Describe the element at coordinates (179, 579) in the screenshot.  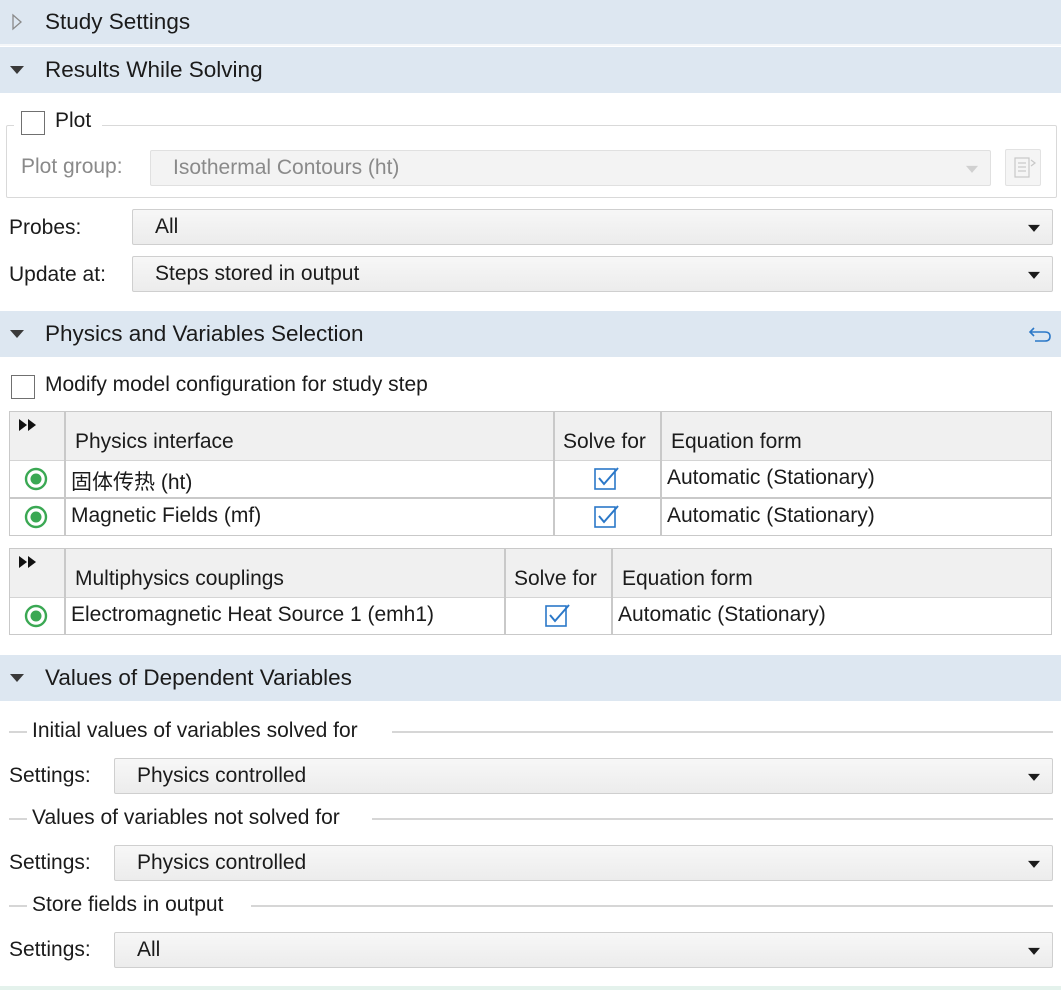
I see `column-header-multiphysics-couplings: Multiphysics couplings` at that location.